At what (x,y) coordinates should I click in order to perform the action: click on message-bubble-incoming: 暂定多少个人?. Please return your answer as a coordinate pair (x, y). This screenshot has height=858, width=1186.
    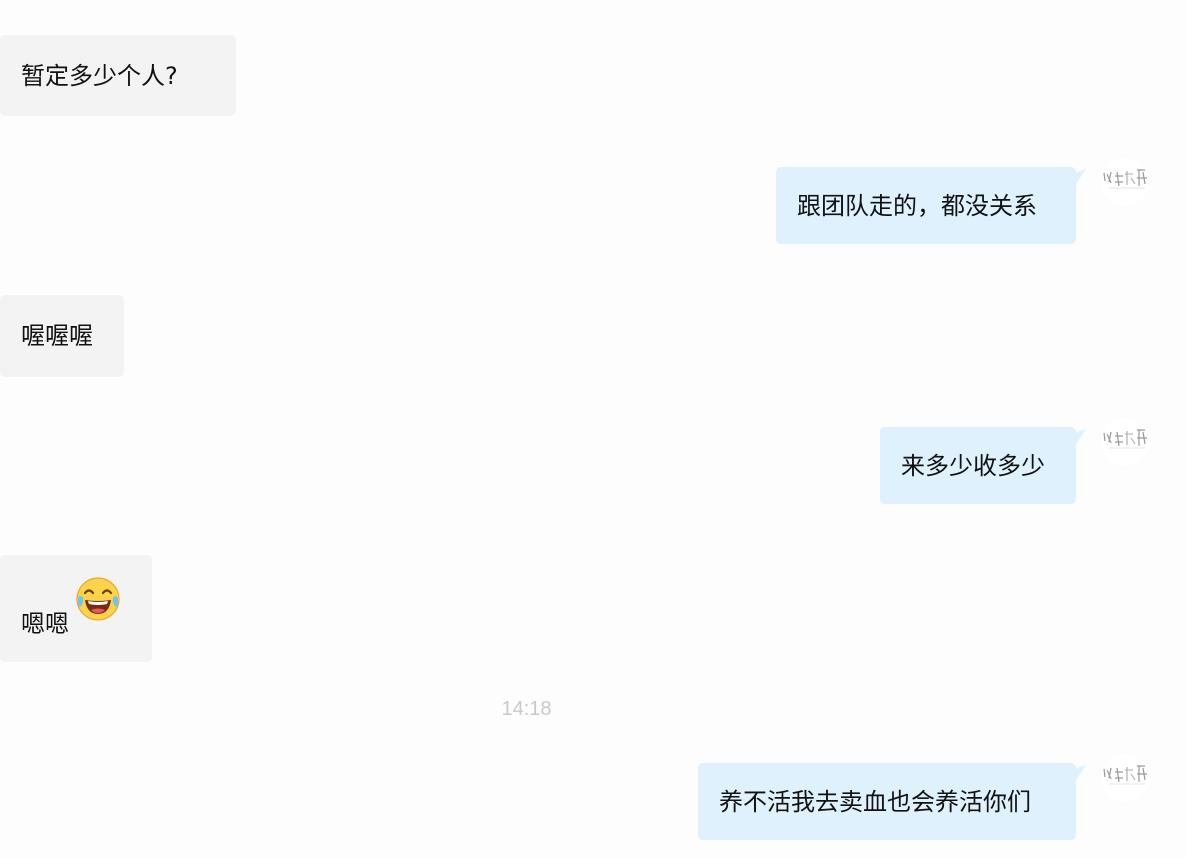
    Looking at the image, I should click on (118, 75).